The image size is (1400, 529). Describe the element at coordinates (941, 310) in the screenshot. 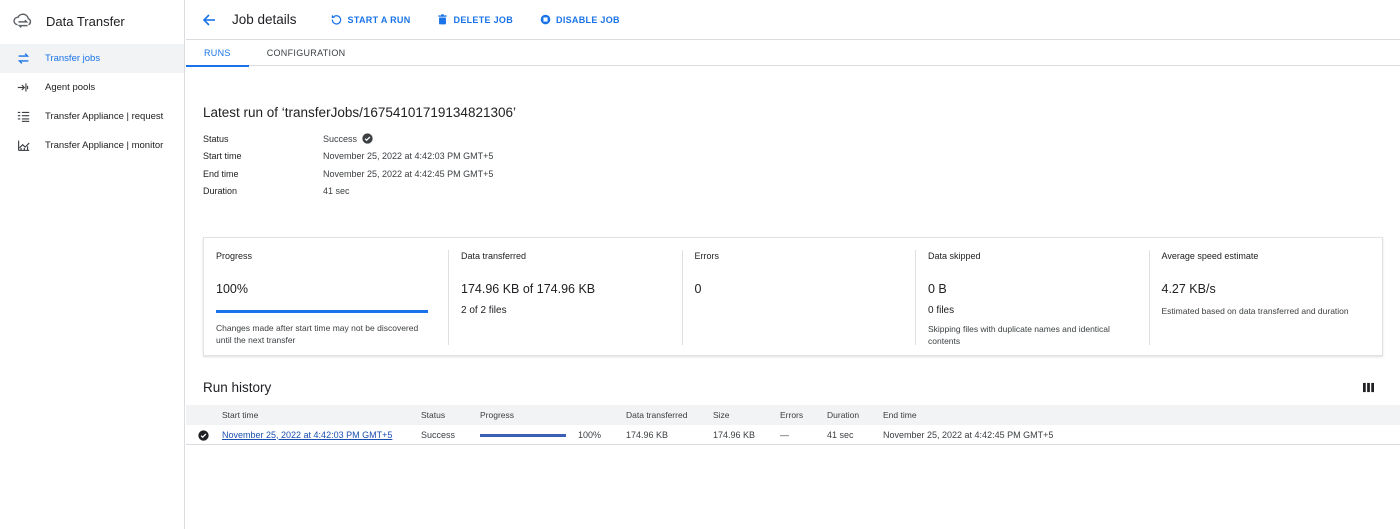

I see `data-skipped-files: 0 files` at that location.